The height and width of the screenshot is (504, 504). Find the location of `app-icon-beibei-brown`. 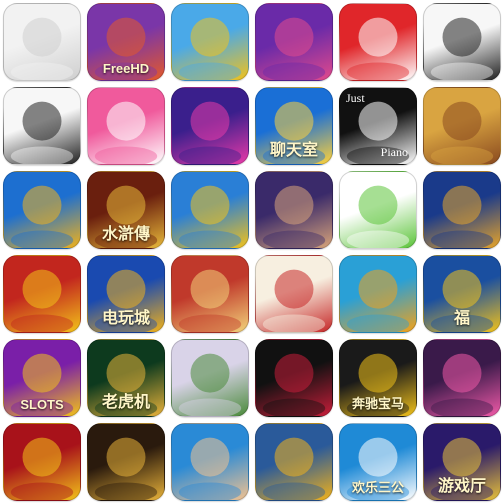

app-icon-beibei-brown is located at coordinates (126, 462).